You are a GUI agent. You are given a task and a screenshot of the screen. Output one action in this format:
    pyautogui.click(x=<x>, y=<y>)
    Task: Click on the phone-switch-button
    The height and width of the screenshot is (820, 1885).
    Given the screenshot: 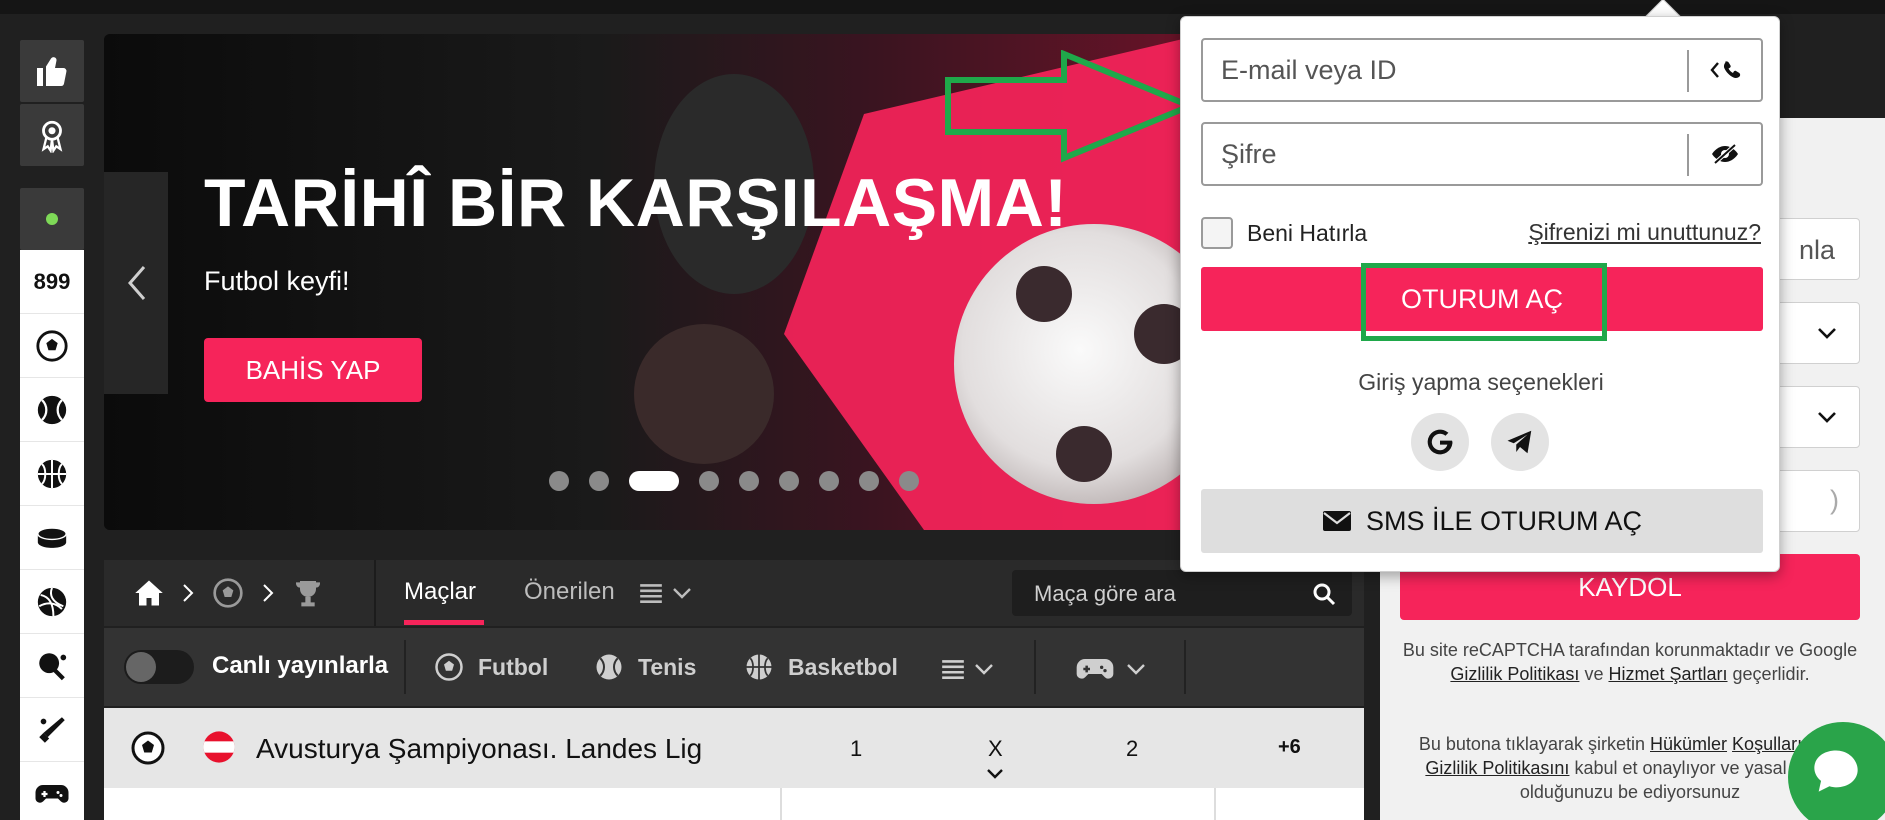 What is the action you would take?
    pyautogui.click(x=1725, y=70)
    